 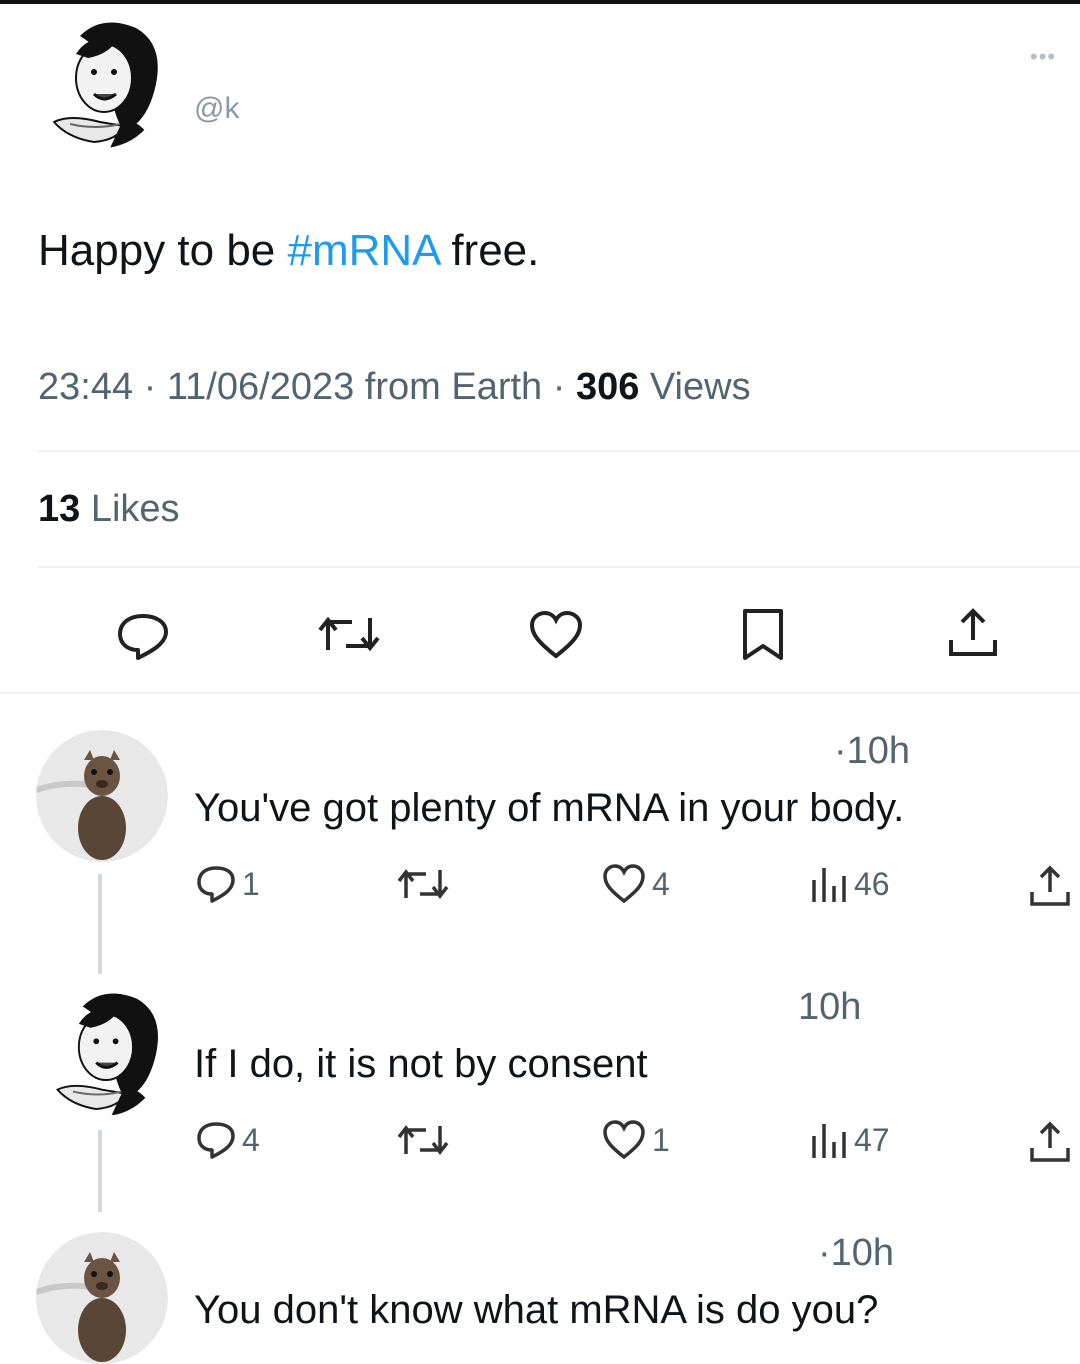 What do you see at coordinates (536, 1310) in the screenshot?
I see `reply-text: You don't know what mRNA is do you?` at bounding box center [536, 1310].